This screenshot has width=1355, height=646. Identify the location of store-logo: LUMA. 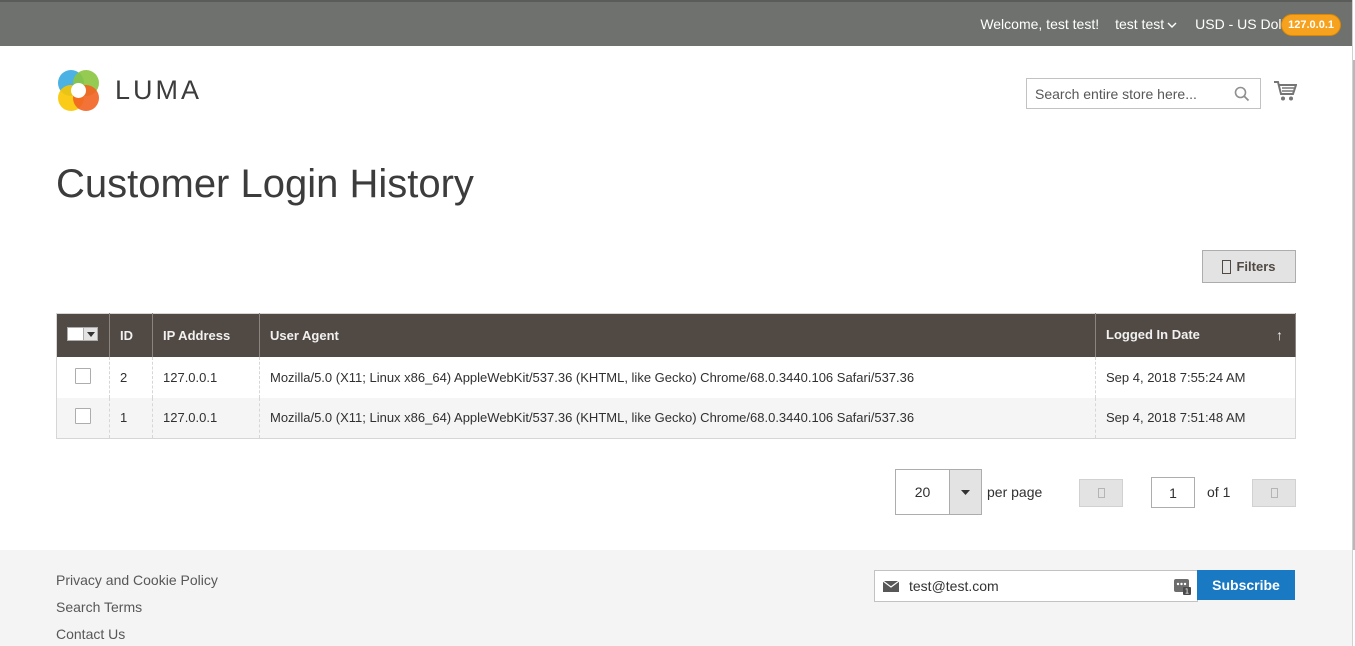
(129, 90).